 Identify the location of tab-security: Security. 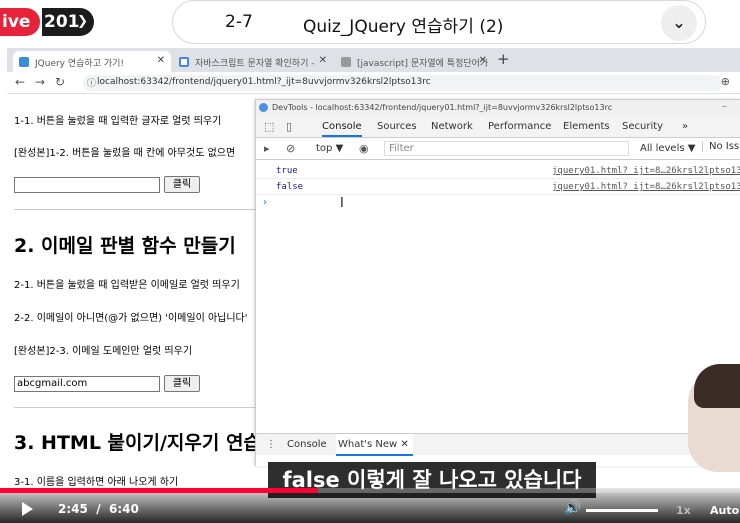
(642, 126).